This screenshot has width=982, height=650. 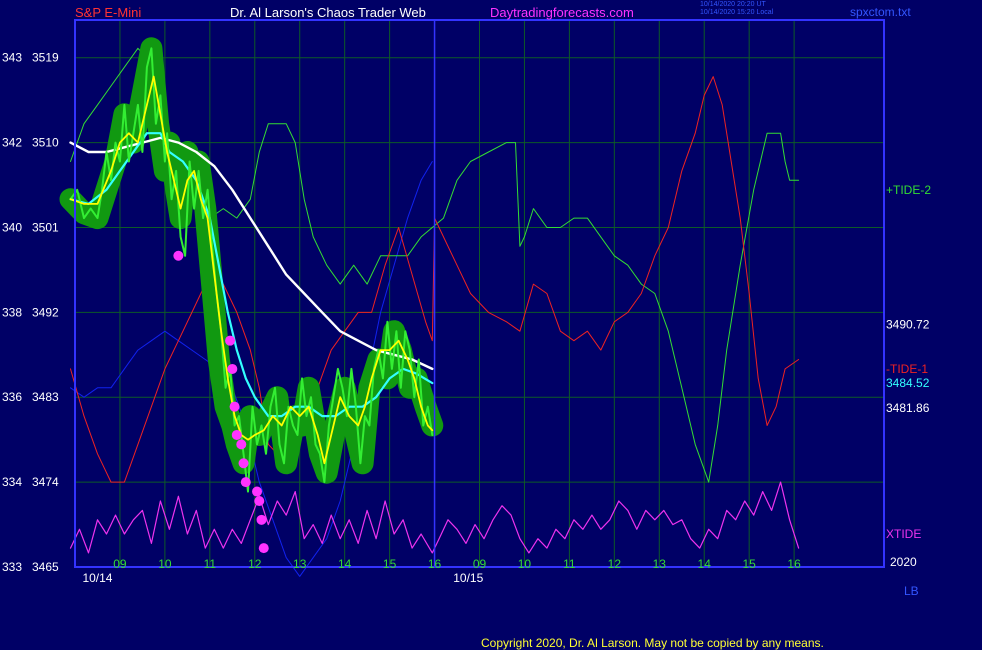 What do you see at coordinates (12, 143) in the screenshot?
I see `y-tick-left: 342` at bounding box center [12, 143].